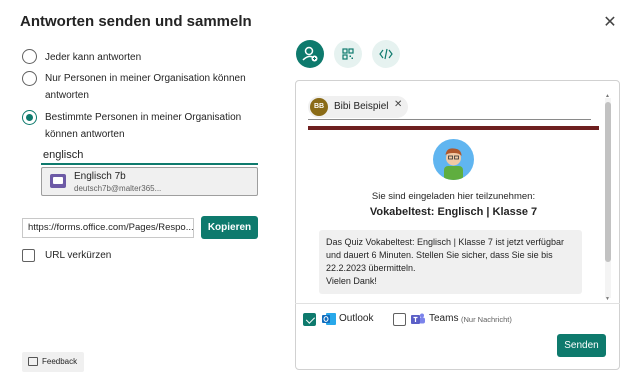 The image size is (640, 373). Describe the element at coordinates (399, 319) in the screenshot. I see `teams-checkbox` at that location.